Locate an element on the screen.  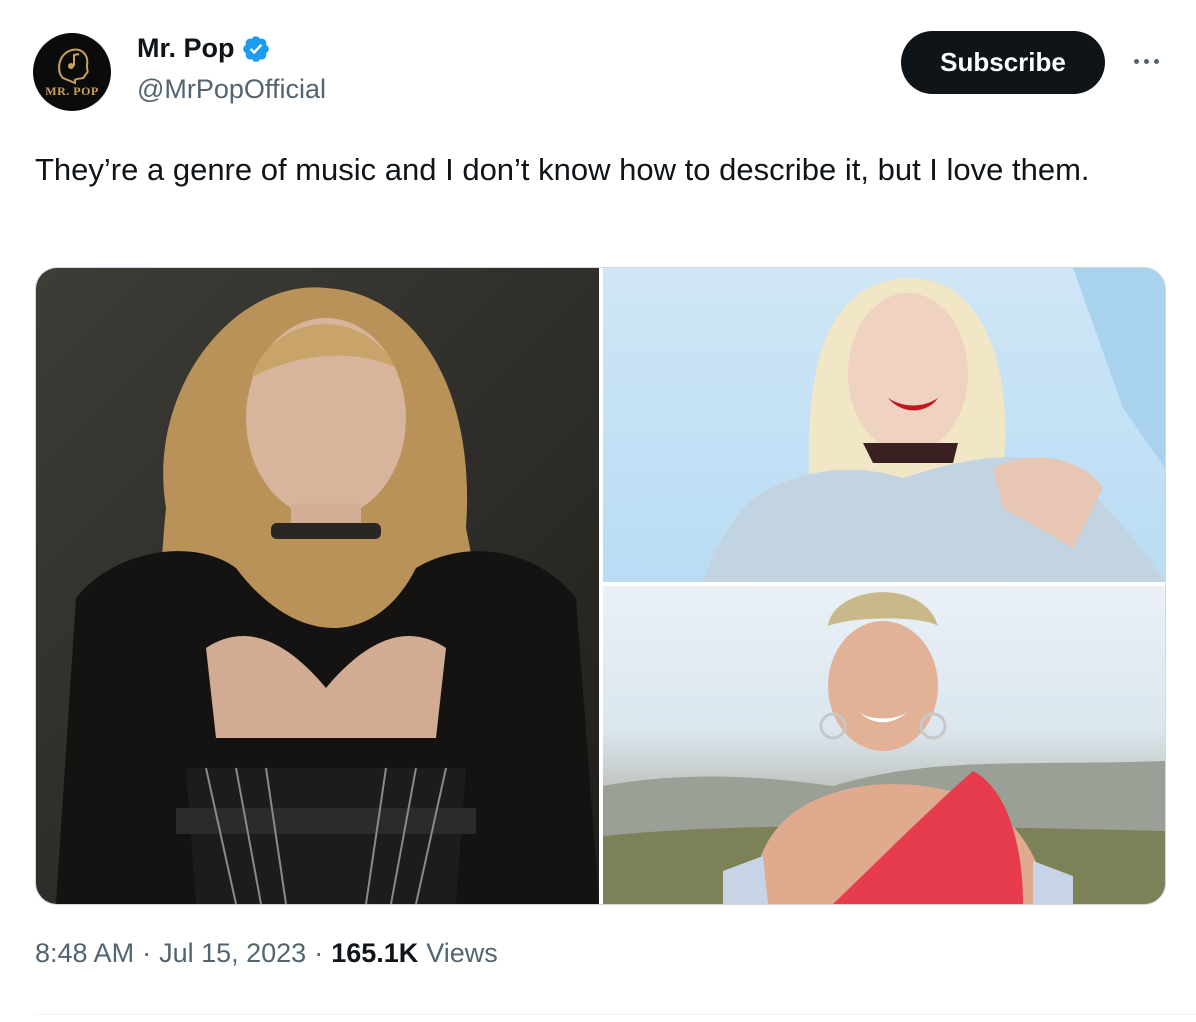
avatar-logo-text: MR. POP is located at coordinates (72, 91).